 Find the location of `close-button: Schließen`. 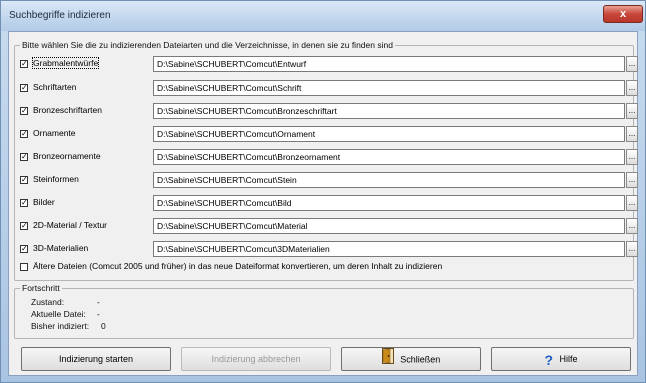

close-button: Schließen is located at coordinates (411, 359).